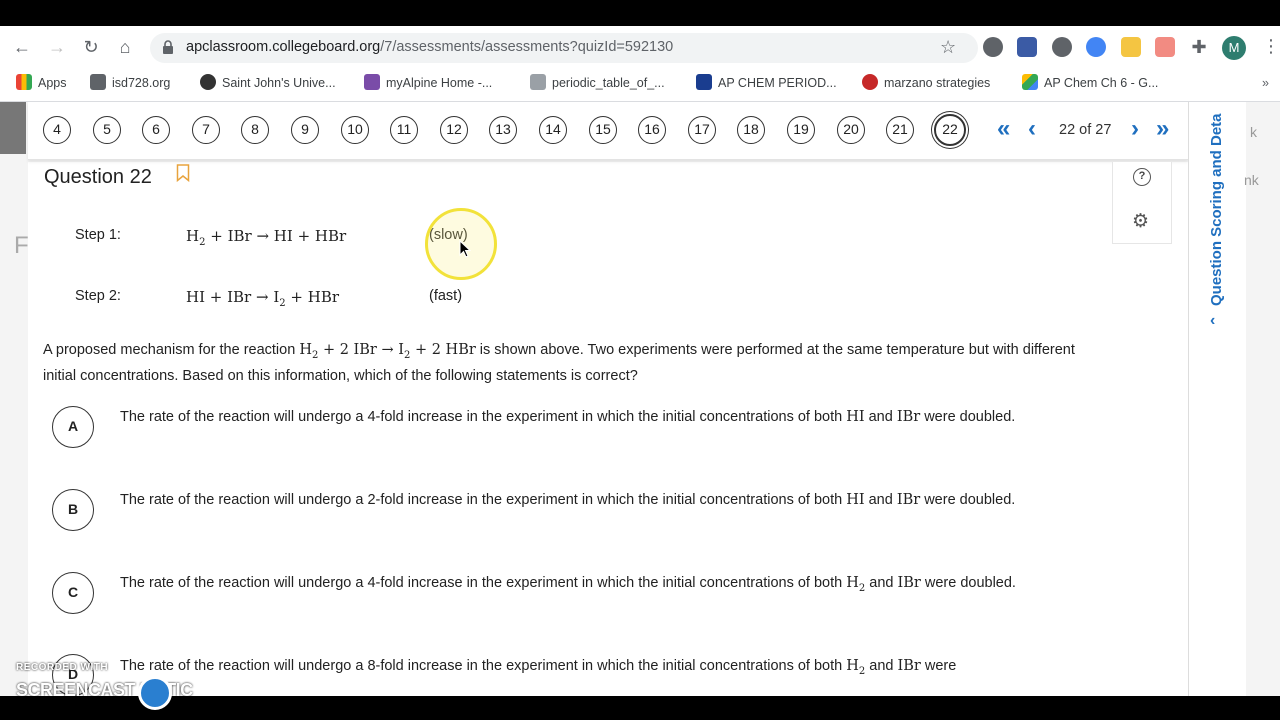 This screenshot has width=1280, height=720. Describe the element at coordinates (1271, 46) in the screenshot. I see `browser-menu-icon: ⋮` at that location.